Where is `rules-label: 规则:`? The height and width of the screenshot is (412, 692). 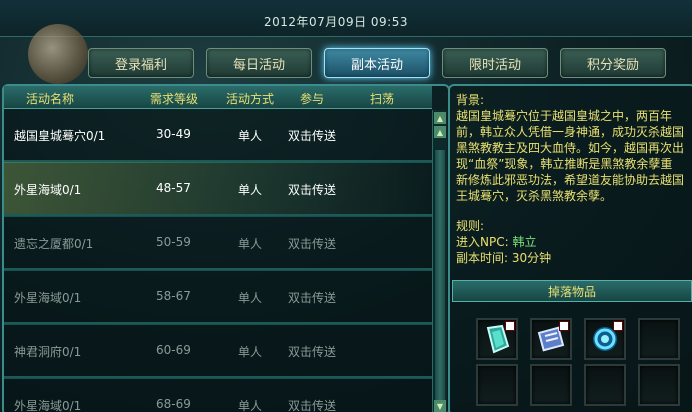
rules-label: 规则: is located at coordinates (470, 226).